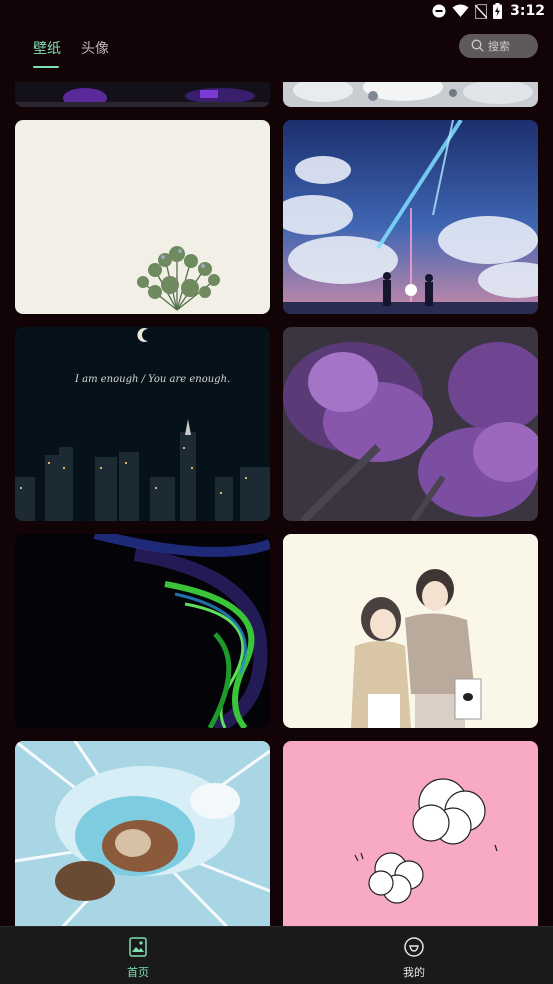 The width and height of the screenshot is (553, 984). Describe the element at coordinates (414, 947) in the screenshot. I see `profile-icon` at that location.